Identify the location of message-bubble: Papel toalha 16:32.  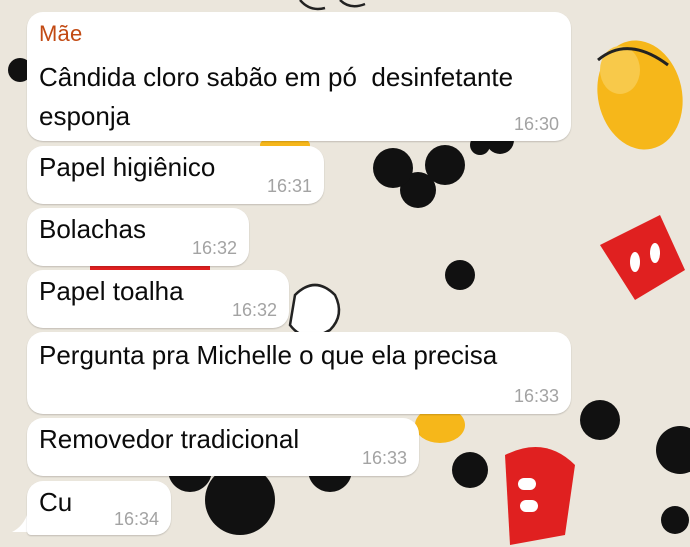
(158, 299).